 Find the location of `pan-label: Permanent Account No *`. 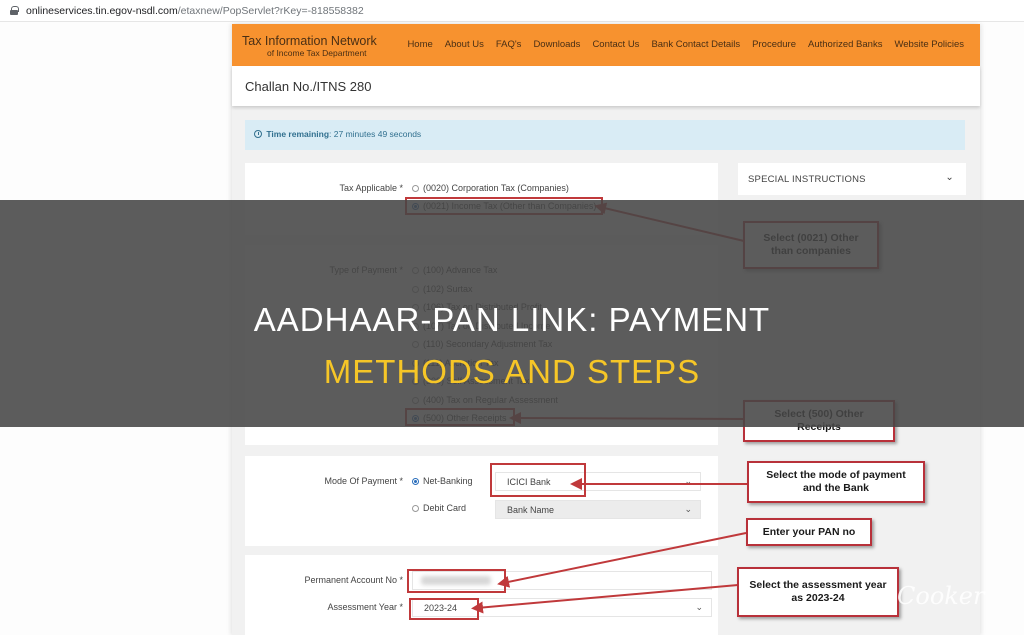

pan-label: Permanent Account No * is located at coordinates (353, 580).